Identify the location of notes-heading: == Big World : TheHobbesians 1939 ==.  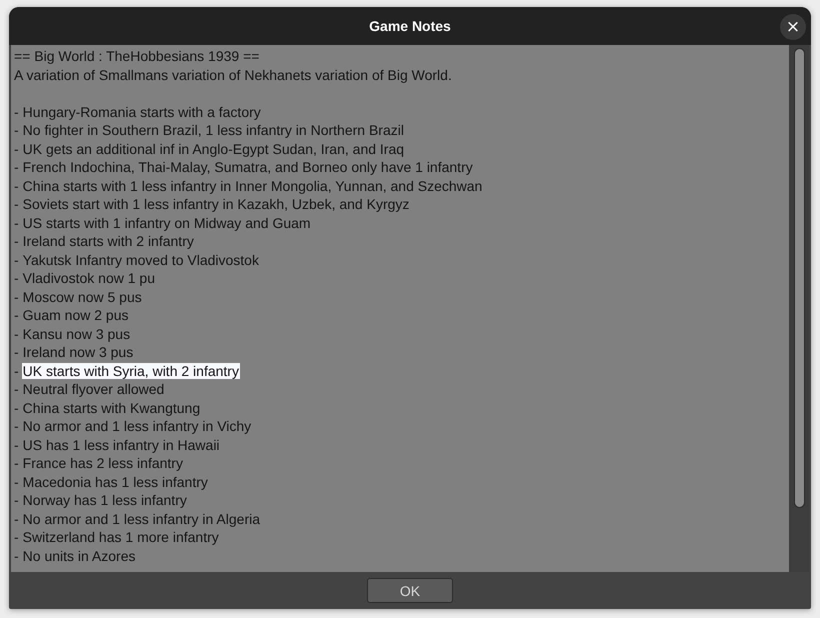
(137, 56).